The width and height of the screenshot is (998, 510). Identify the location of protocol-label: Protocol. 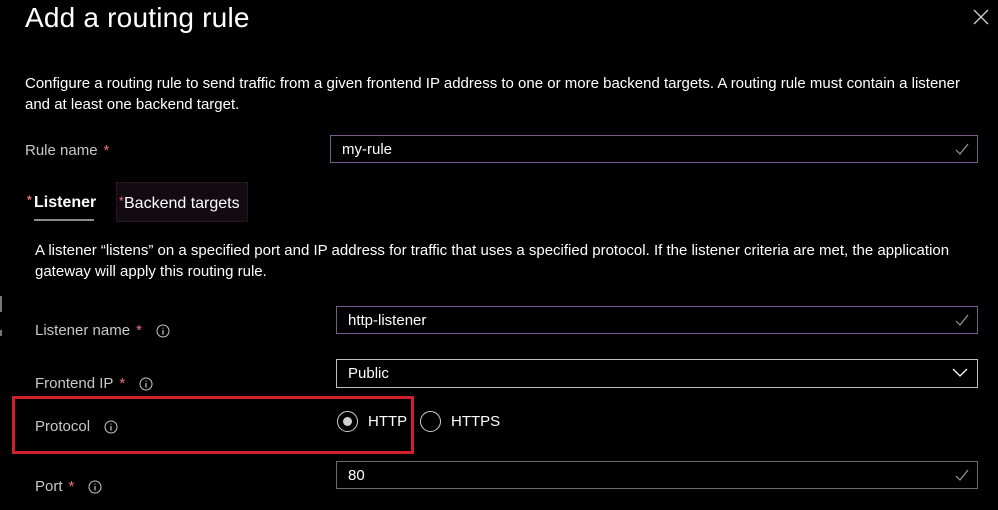
(76, 426).